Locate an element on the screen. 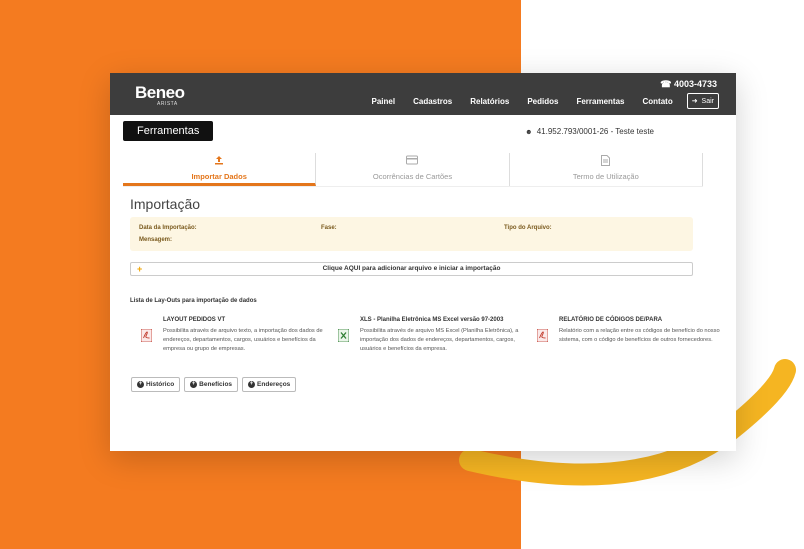 The width and height of the screenshot is (804, 549). tab-importar-dados: Importar Dados is located at coordinates (220, 169).